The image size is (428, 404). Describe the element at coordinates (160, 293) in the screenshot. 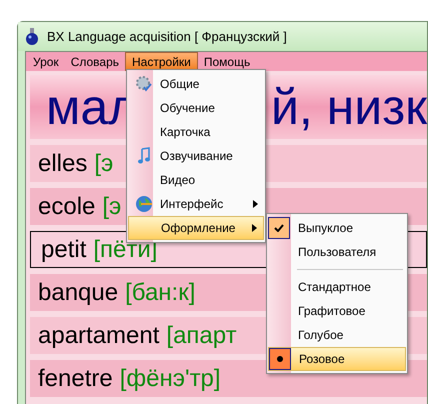

I see `transcription-text: [бан:к]` at that location.